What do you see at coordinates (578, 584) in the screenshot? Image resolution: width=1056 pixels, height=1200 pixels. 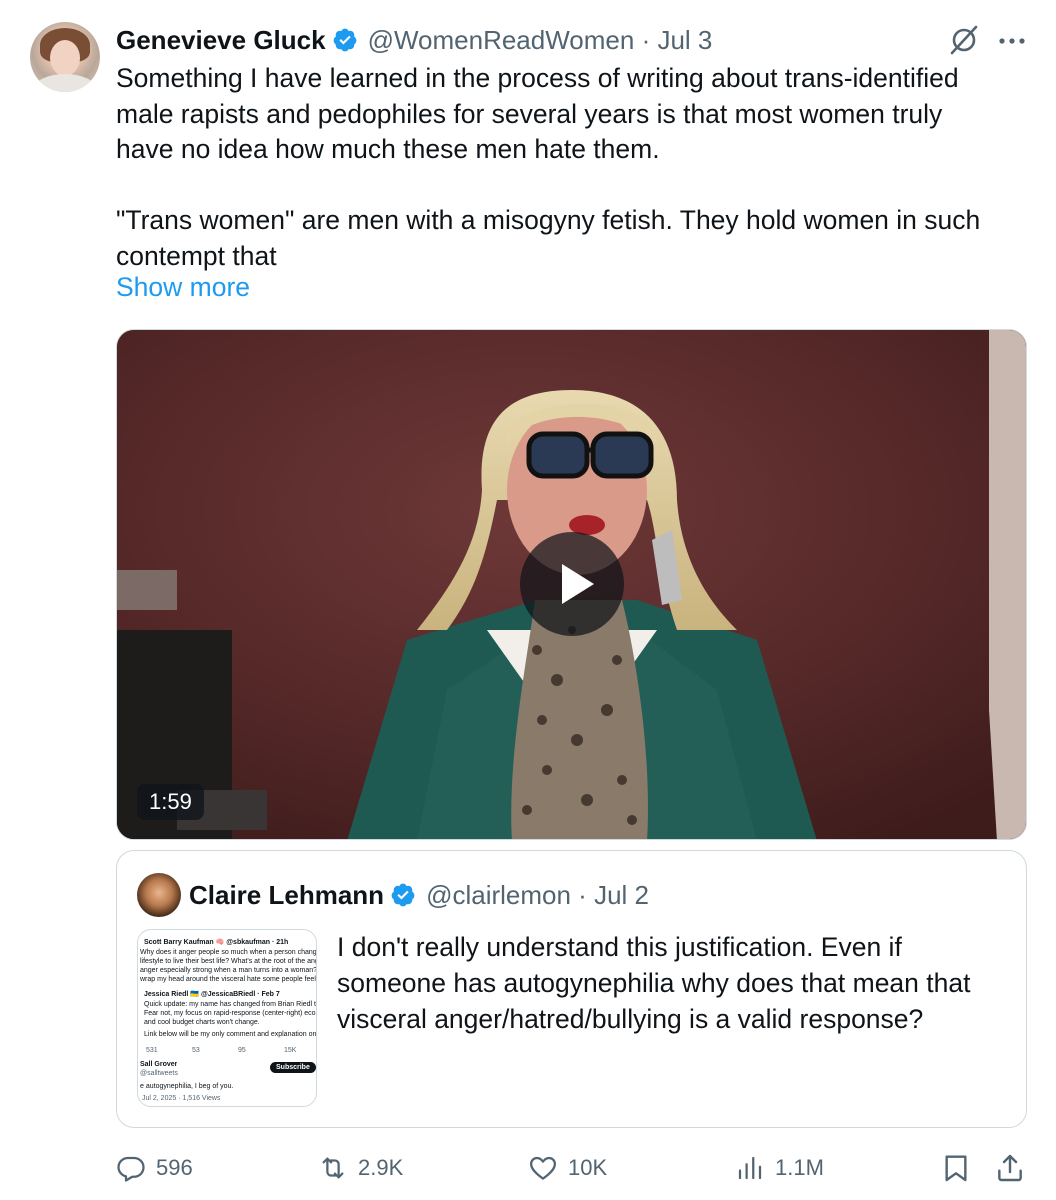 I see `play-icon` at bounding box center [578, 584].